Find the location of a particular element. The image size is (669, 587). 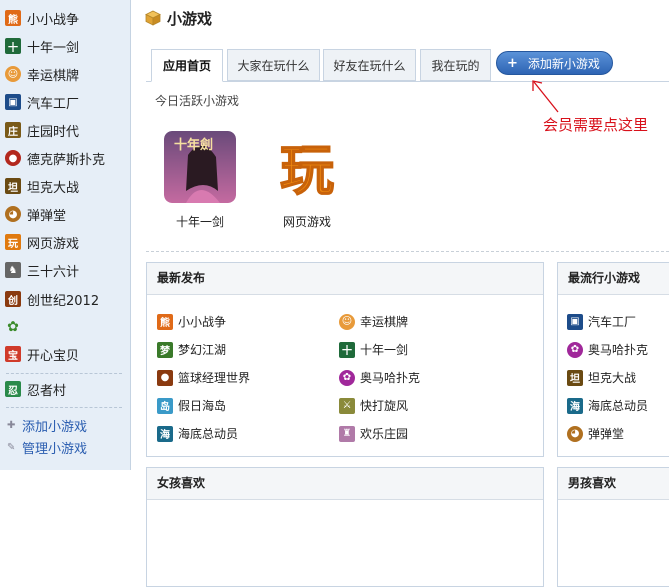

panel-title: 男孩喜欢 is located at coordinates (613, 484).